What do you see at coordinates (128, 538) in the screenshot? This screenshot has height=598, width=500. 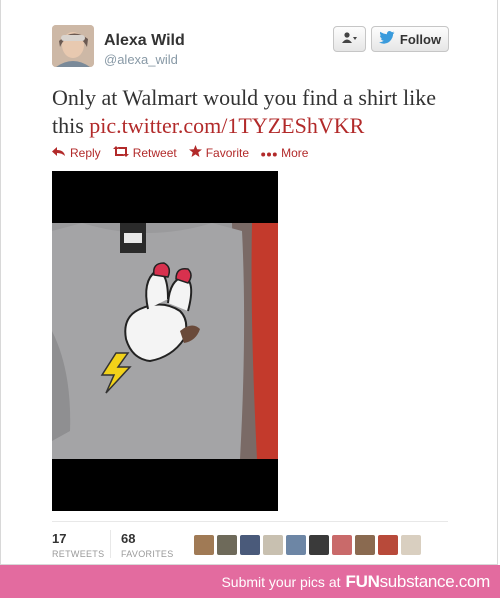 I see `favorites-count: 68` at bounding box center [128, 538].